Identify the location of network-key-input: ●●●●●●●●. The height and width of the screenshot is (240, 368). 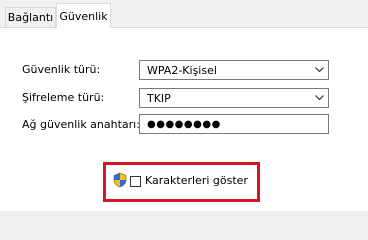
(234, 124).